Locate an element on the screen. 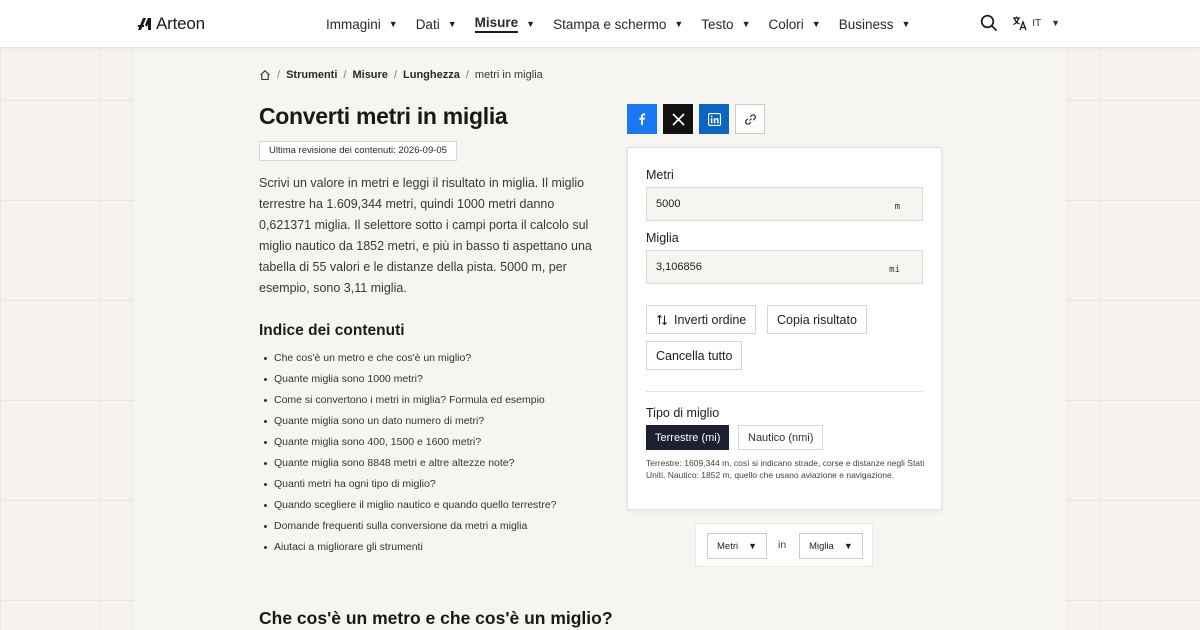 This screenshot has height=630, width=1200. nav-item-colori: Colori ▼ is located at coordinates (795, 24).